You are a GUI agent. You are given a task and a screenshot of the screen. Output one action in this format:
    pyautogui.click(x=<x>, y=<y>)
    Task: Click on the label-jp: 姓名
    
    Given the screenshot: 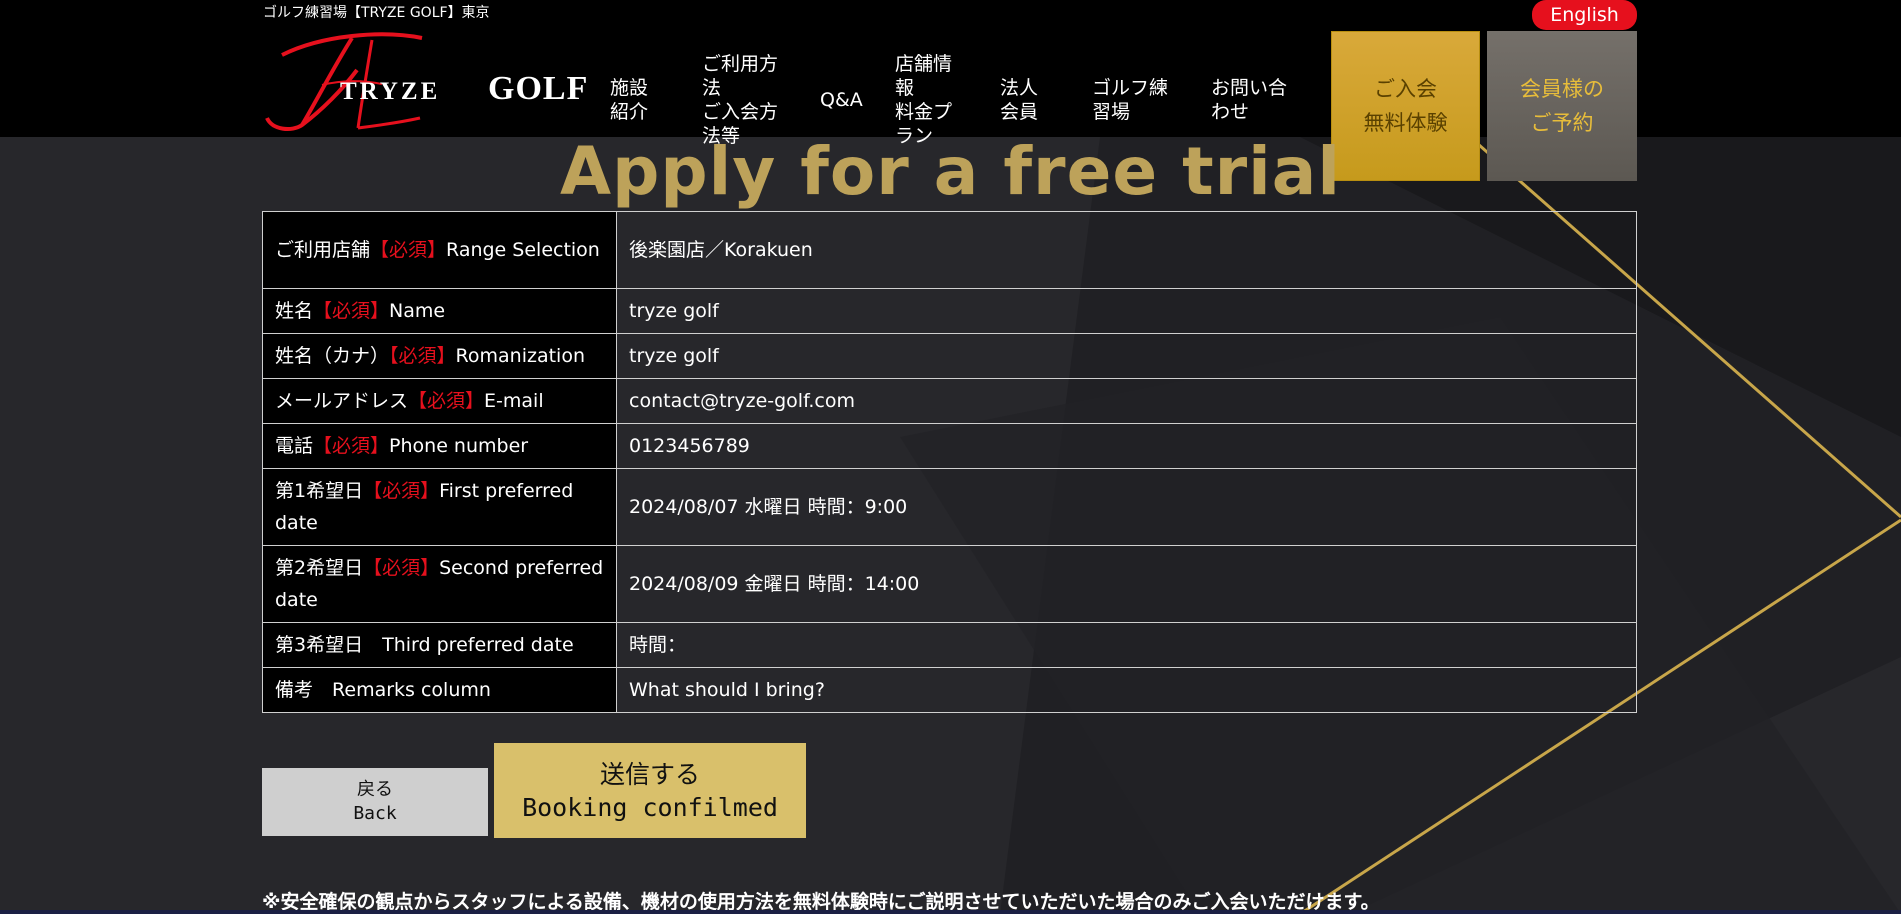 What is the action you would take?
    pyautogui.click(x=294, y=311)
    